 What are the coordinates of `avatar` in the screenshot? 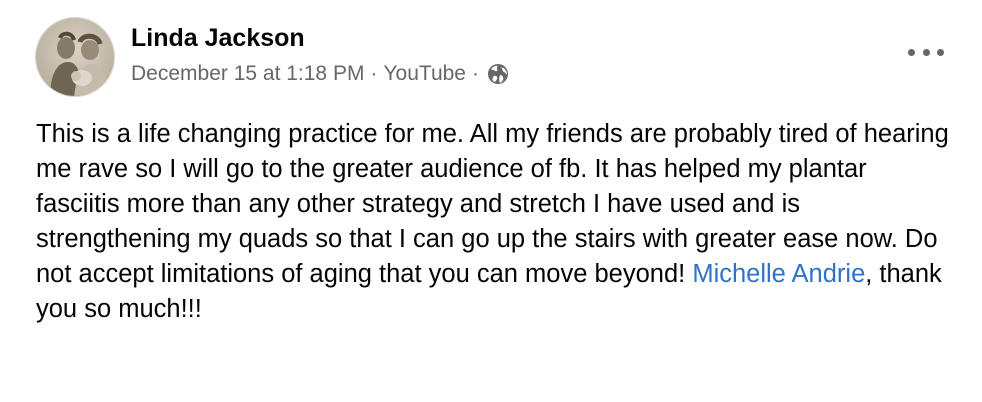 It's located at (75, 57).